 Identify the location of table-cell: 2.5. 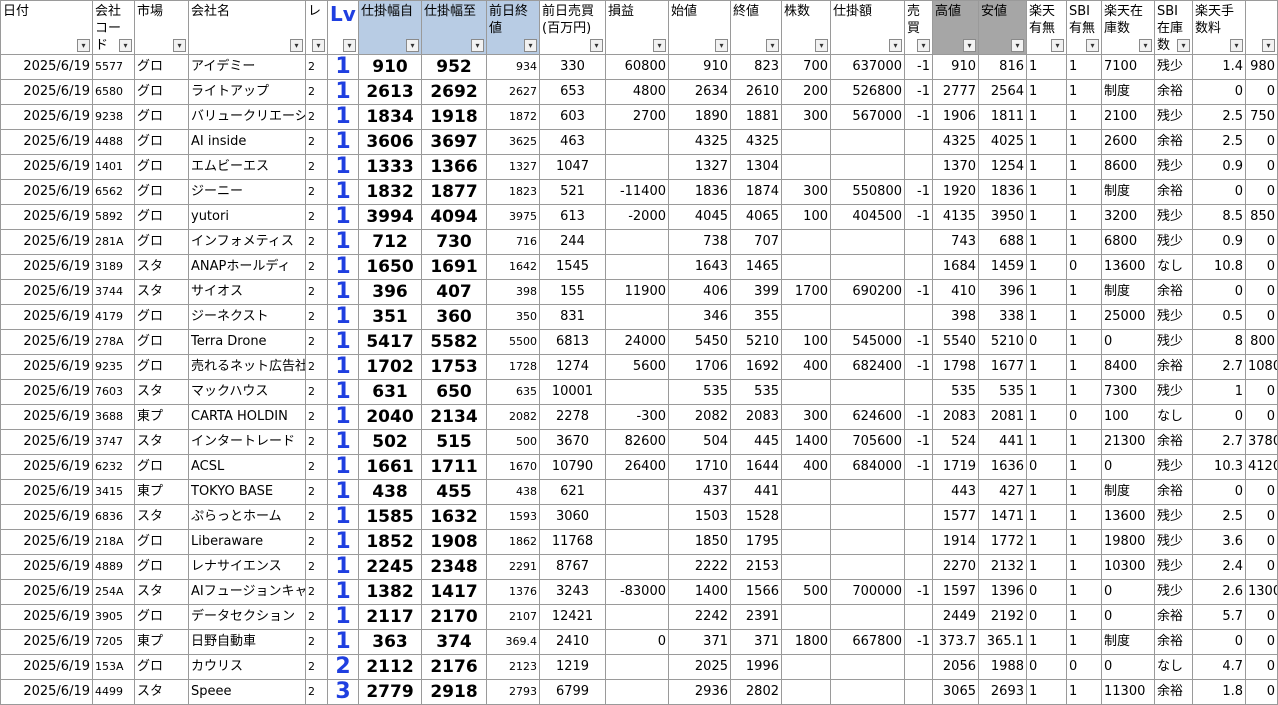
(1219, 517).